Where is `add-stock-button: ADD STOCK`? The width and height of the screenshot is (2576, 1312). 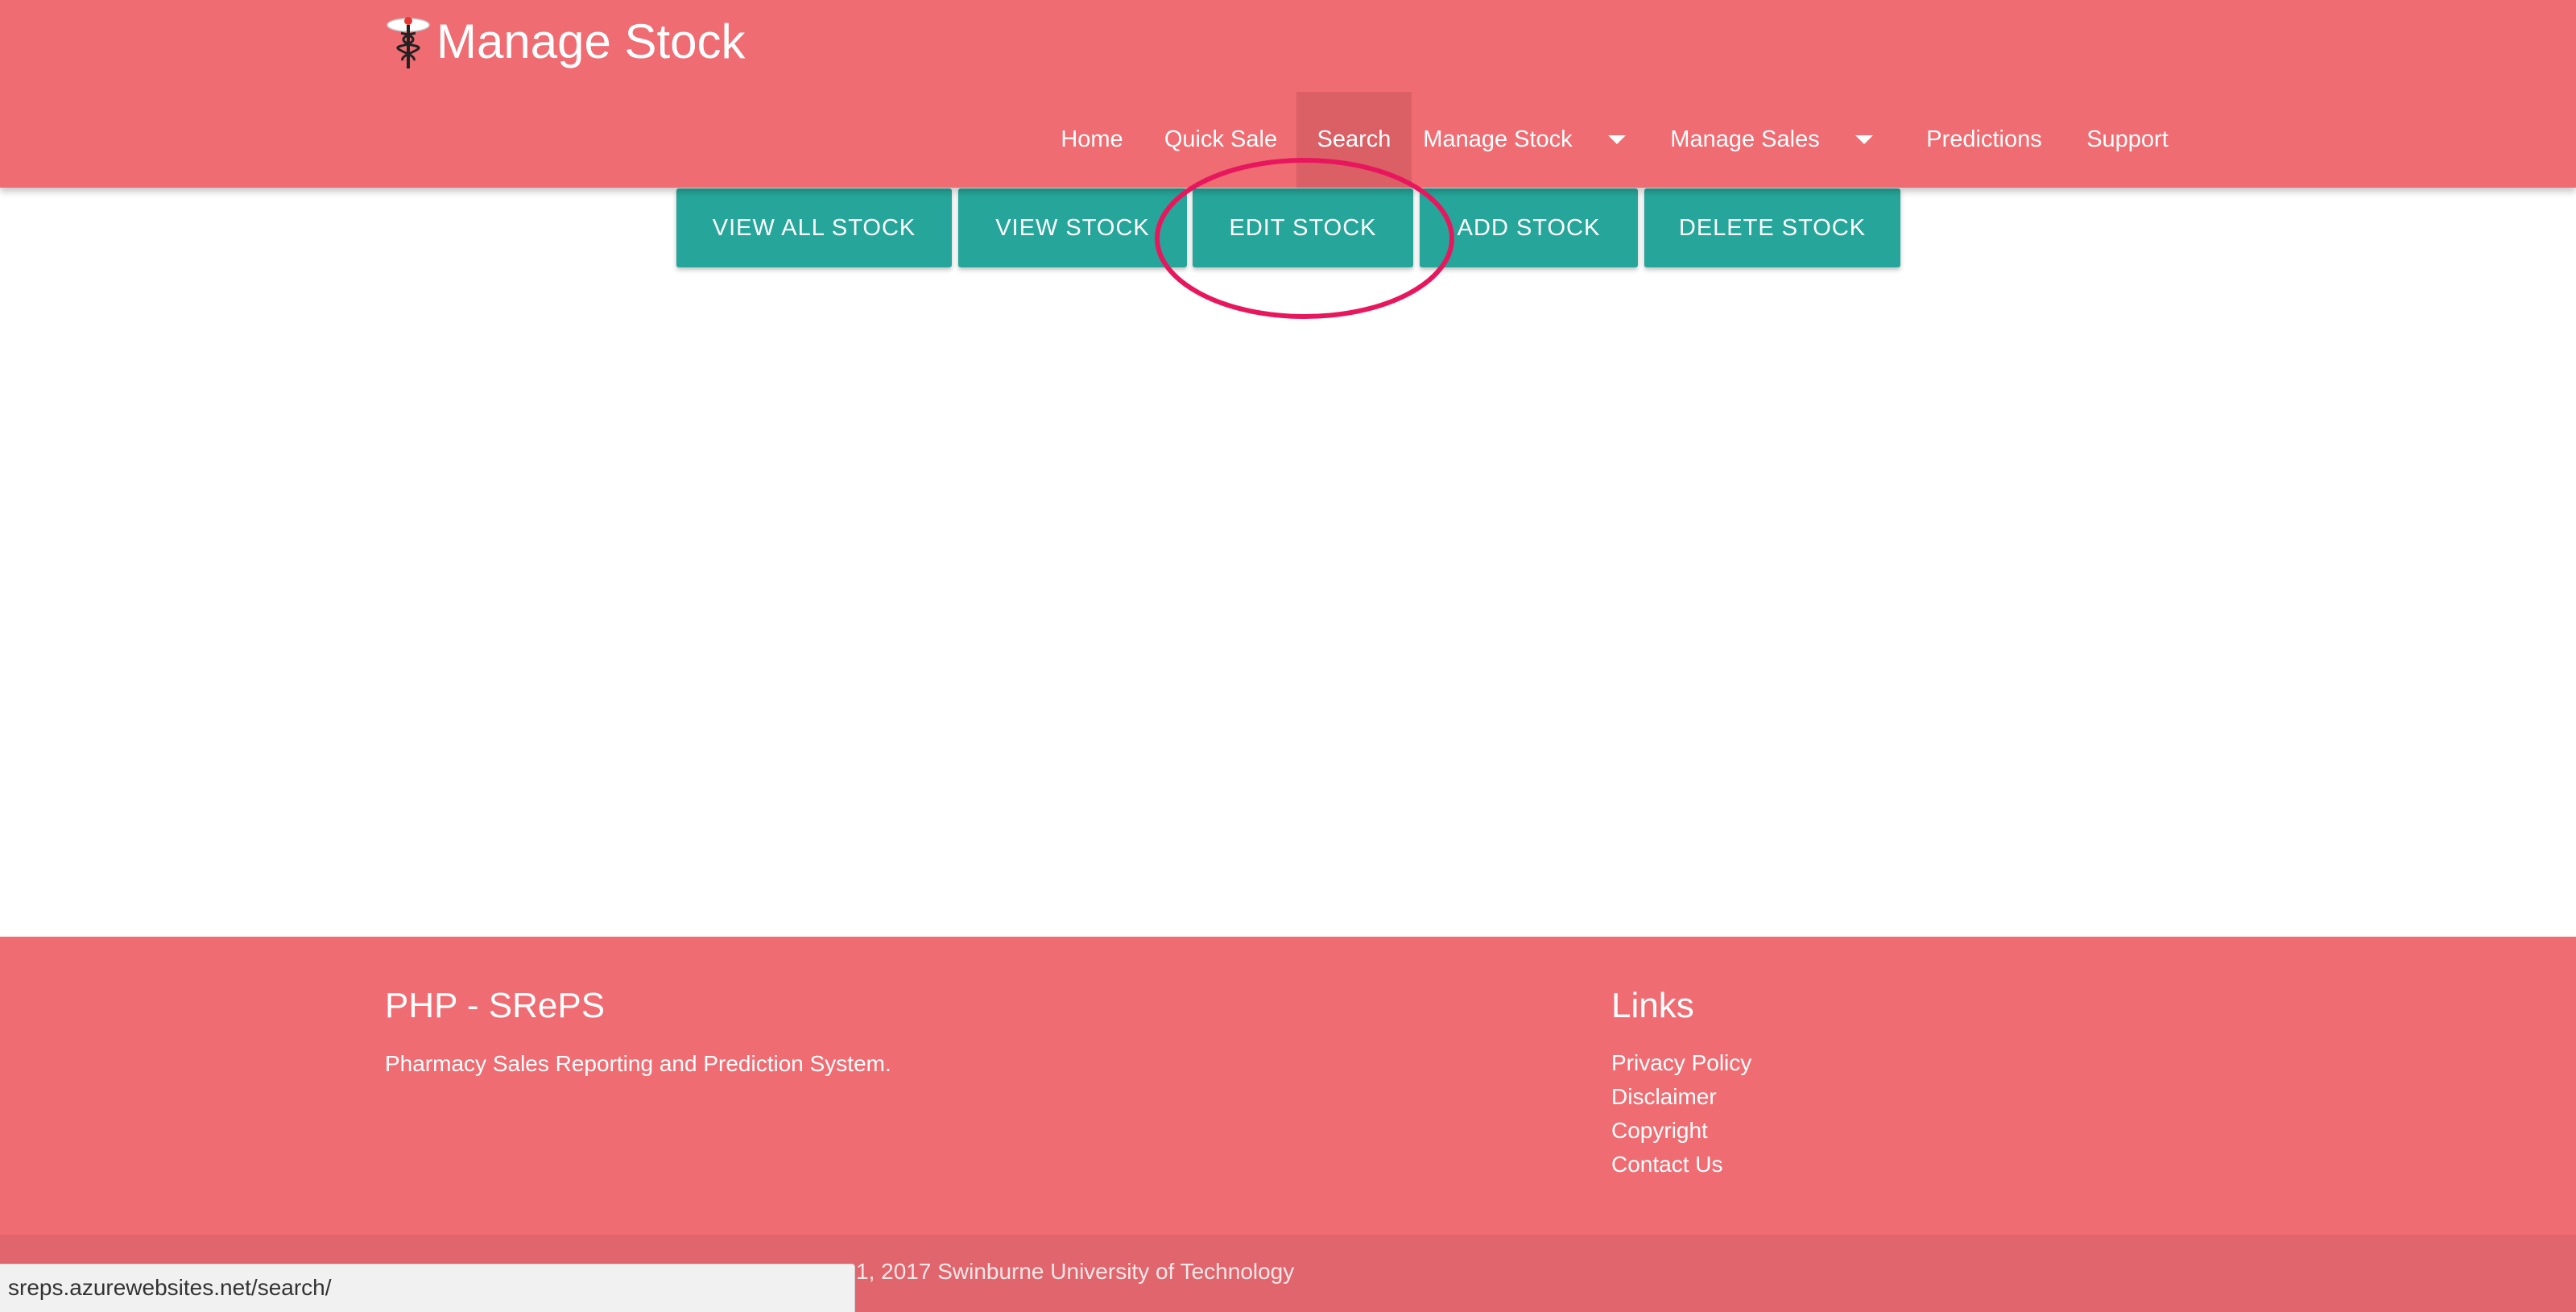
add-stock-button: ADD STOCK is located at coordinates (1529, 228).